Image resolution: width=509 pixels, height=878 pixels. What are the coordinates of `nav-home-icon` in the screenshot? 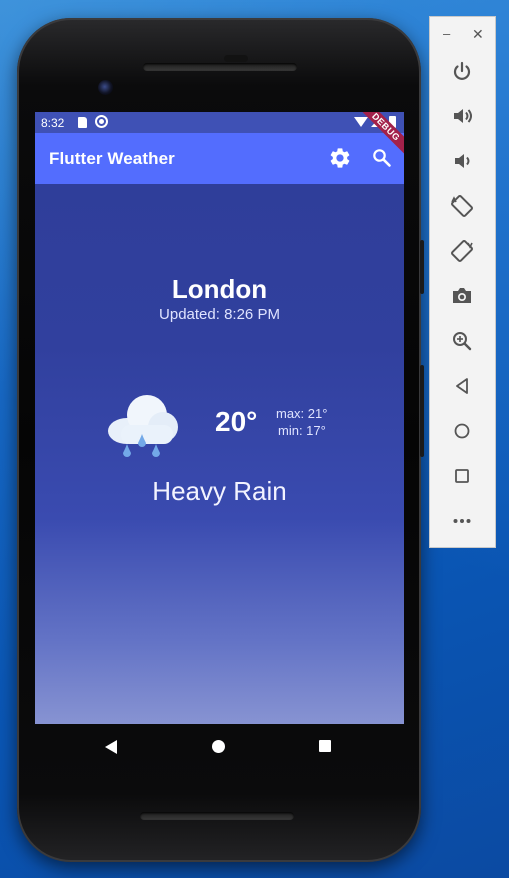 It's located at (218, 746).